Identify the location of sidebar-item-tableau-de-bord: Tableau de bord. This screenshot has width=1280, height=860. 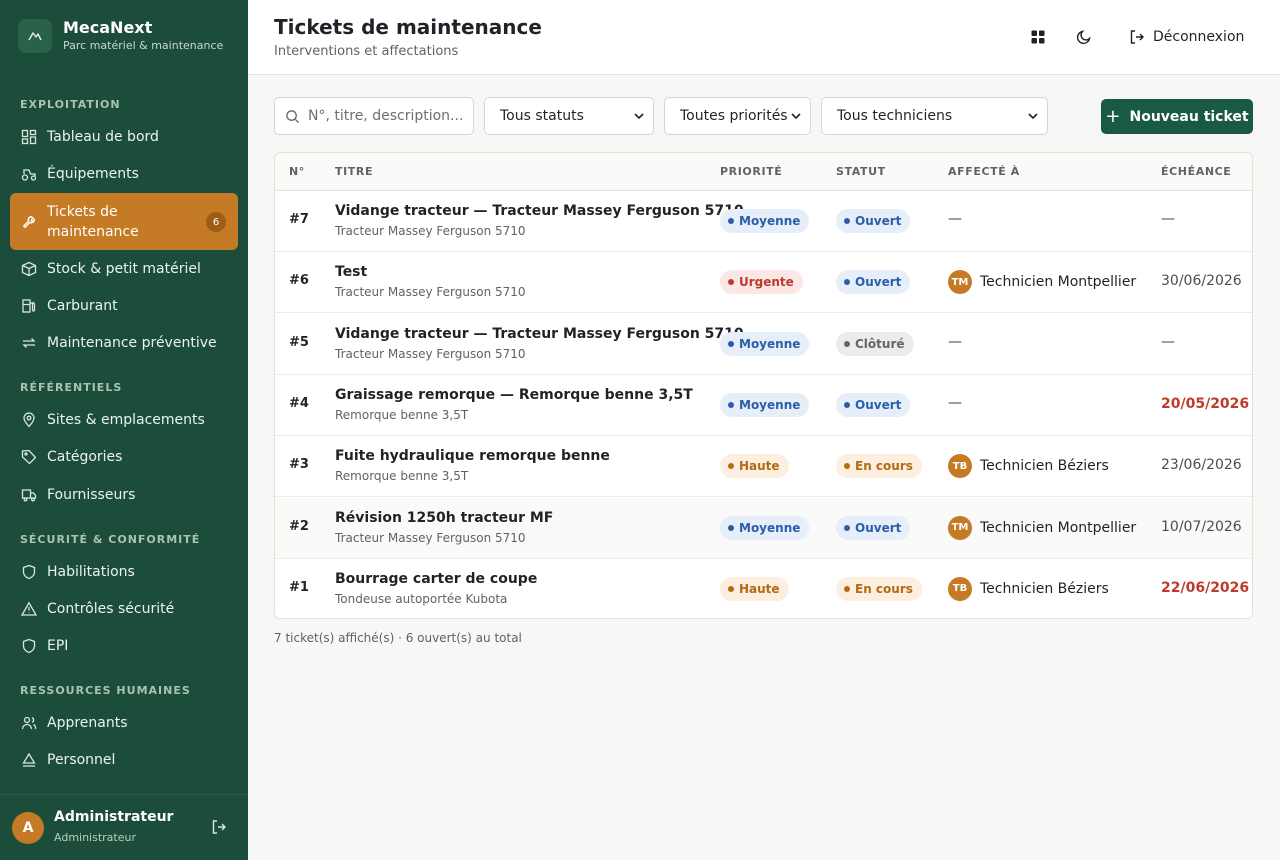
(124, 137).